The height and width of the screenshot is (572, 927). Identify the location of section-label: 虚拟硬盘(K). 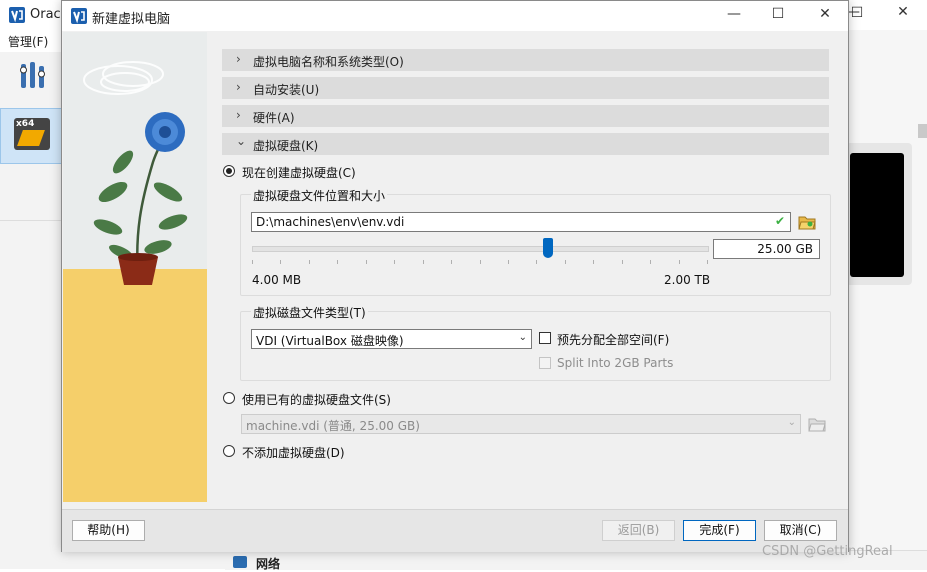
(286, 146).